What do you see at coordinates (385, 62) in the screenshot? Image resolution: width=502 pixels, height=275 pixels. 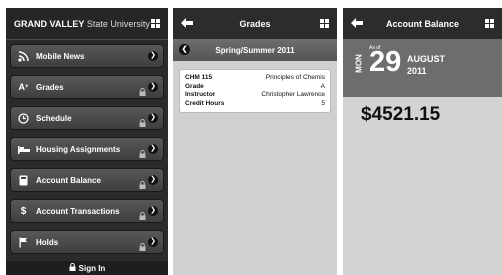 I see `day-number: 29` at bounding box center [385, 62].